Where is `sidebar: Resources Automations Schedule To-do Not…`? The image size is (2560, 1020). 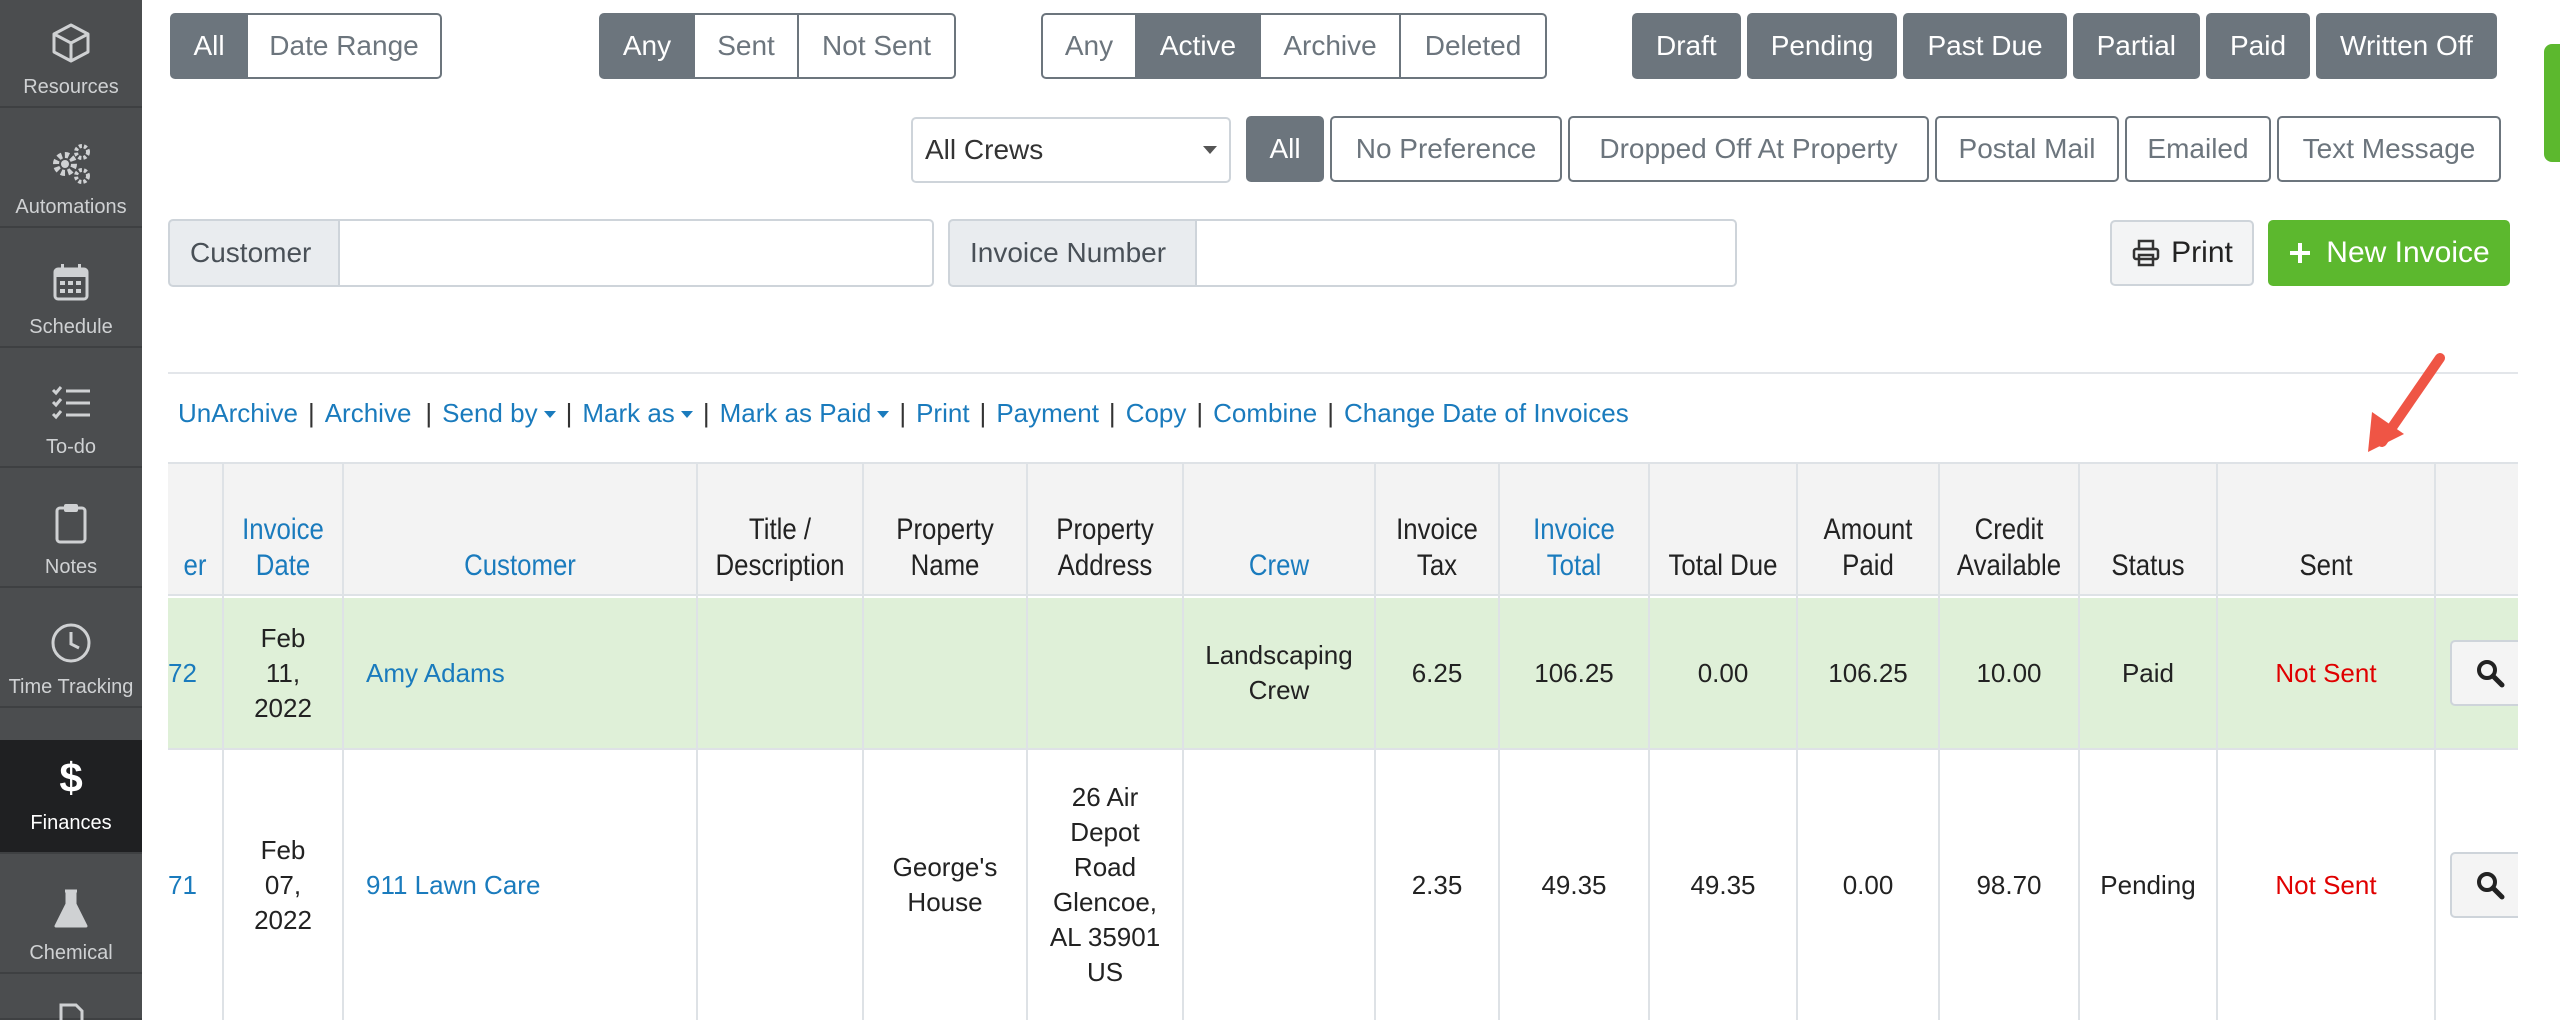 sidebar: Resources Automations Schedule To-do Not… is located at coordinates (71, 510).